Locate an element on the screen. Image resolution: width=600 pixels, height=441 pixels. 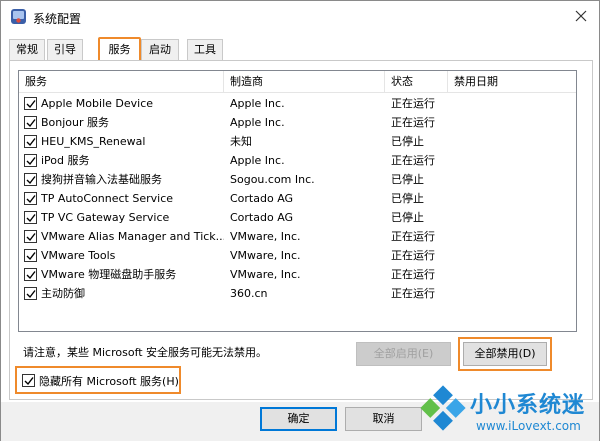
hide-ms-services-checkbox is located at coordinates (28, 380).